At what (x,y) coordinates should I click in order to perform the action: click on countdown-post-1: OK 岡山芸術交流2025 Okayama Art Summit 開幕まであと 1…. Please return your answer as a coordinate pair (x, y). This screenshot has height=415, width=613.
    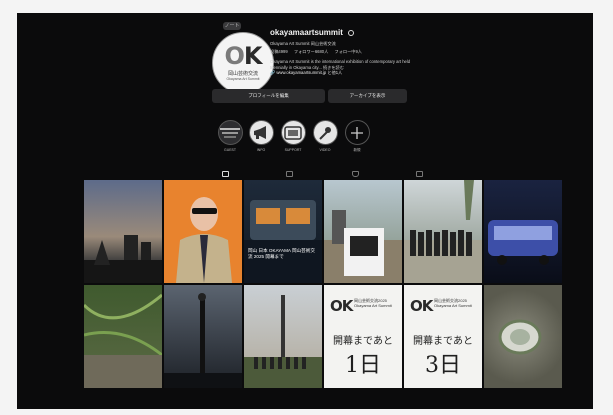
    Looking at the image, I should click on (363, 336).